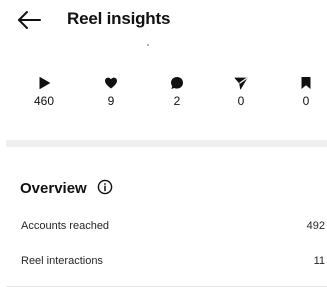 Image resolution: width=327 pixels, height=287 pixels. What do you see at coordinates (177, 101) in the screenshot?
I see `metric-value: 2` at bounding box center [177, 101].